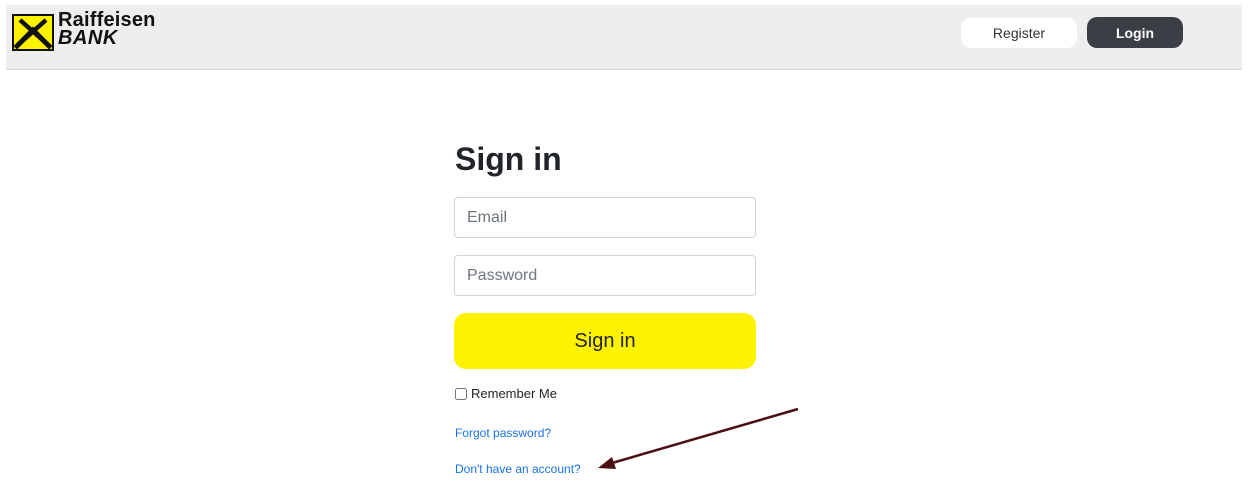  What do you see at coordinates (503, 433) in the screenshot?
I see `forgot-password-link: Forgot password?` at bounding box center [503, 433].